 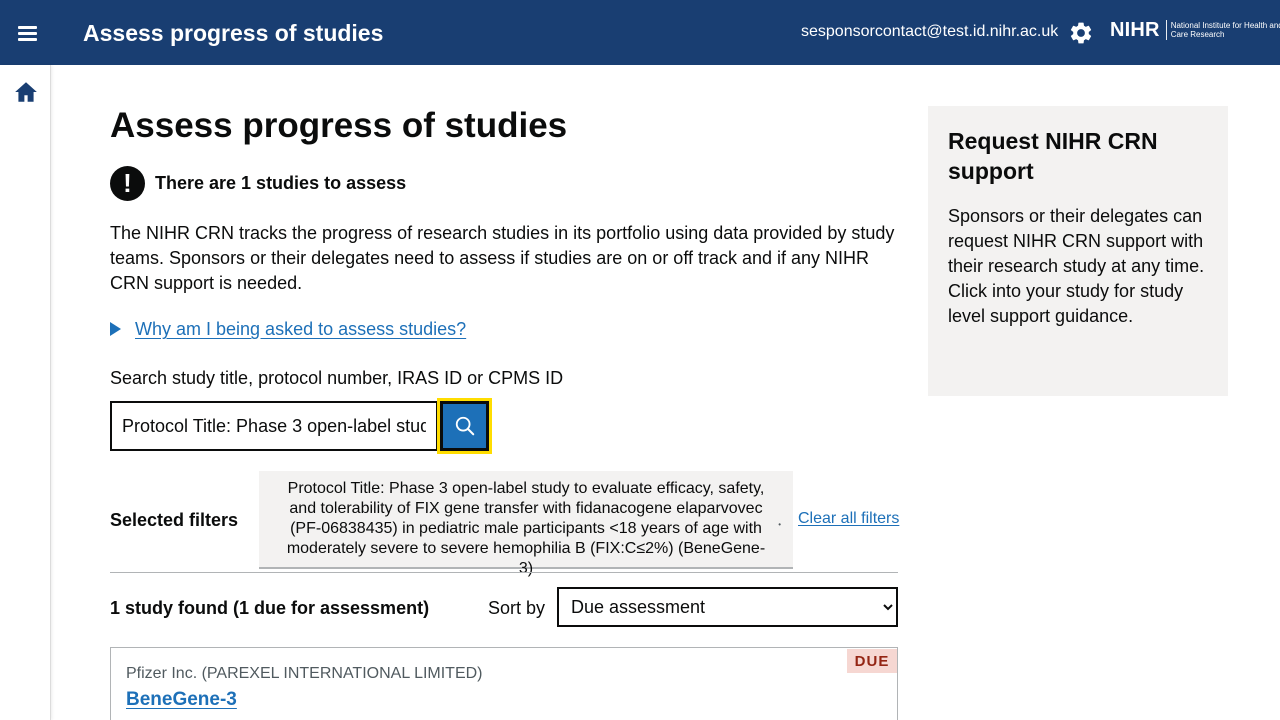 What do you see at coordinates (27, 33) in the screenshot?
I see `menu-icon` at bounding box center [27, 33].